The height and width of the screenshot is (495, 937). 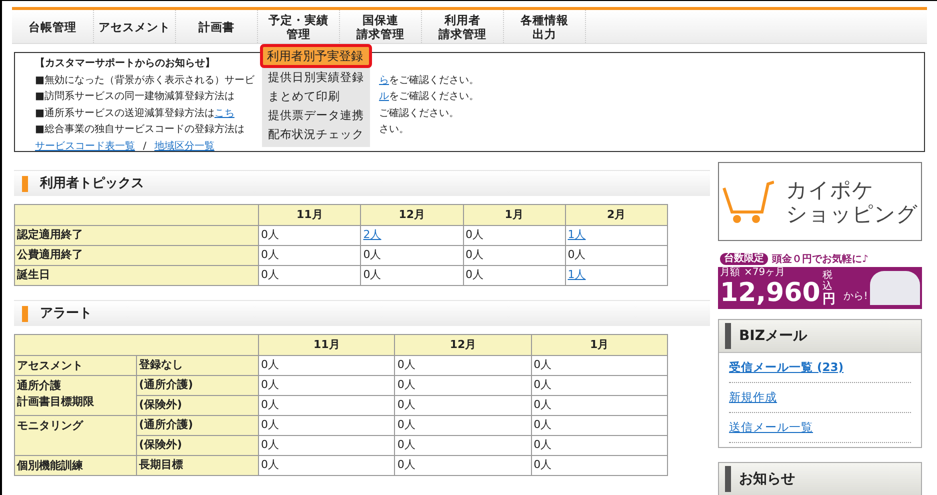 I want to click on row-header: 誕生日, so click(x=136, y=276).